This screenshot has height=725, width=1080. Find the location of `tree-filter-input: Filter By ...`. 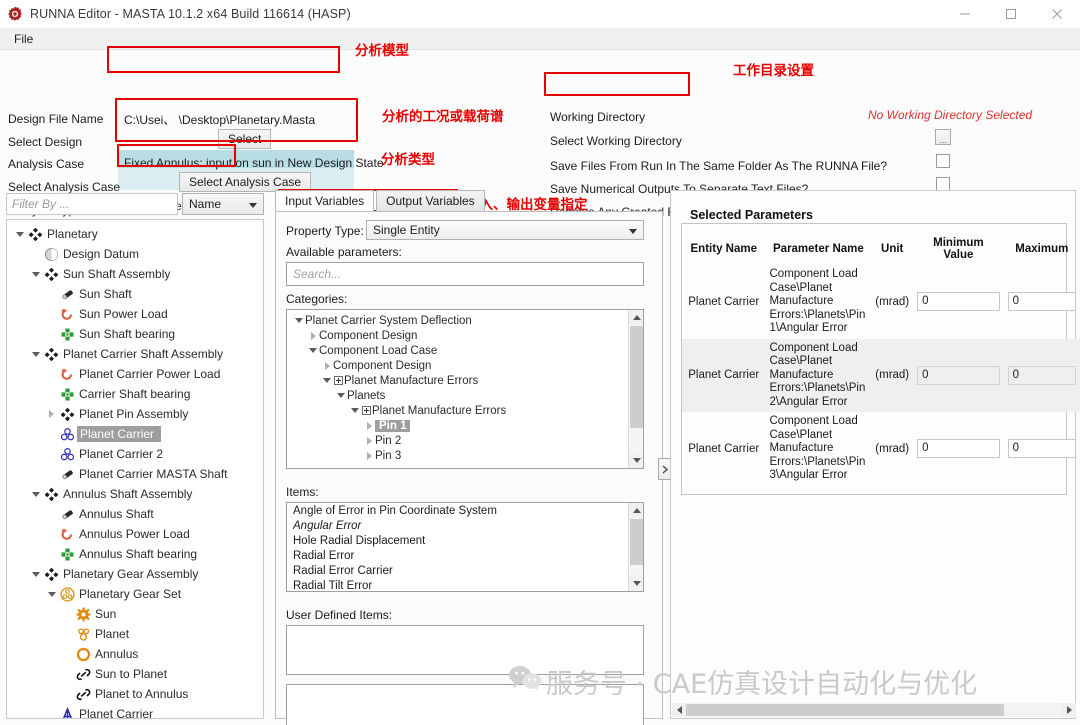

tree-filter-input: Filter By ... is located at coordinates (92, 204).